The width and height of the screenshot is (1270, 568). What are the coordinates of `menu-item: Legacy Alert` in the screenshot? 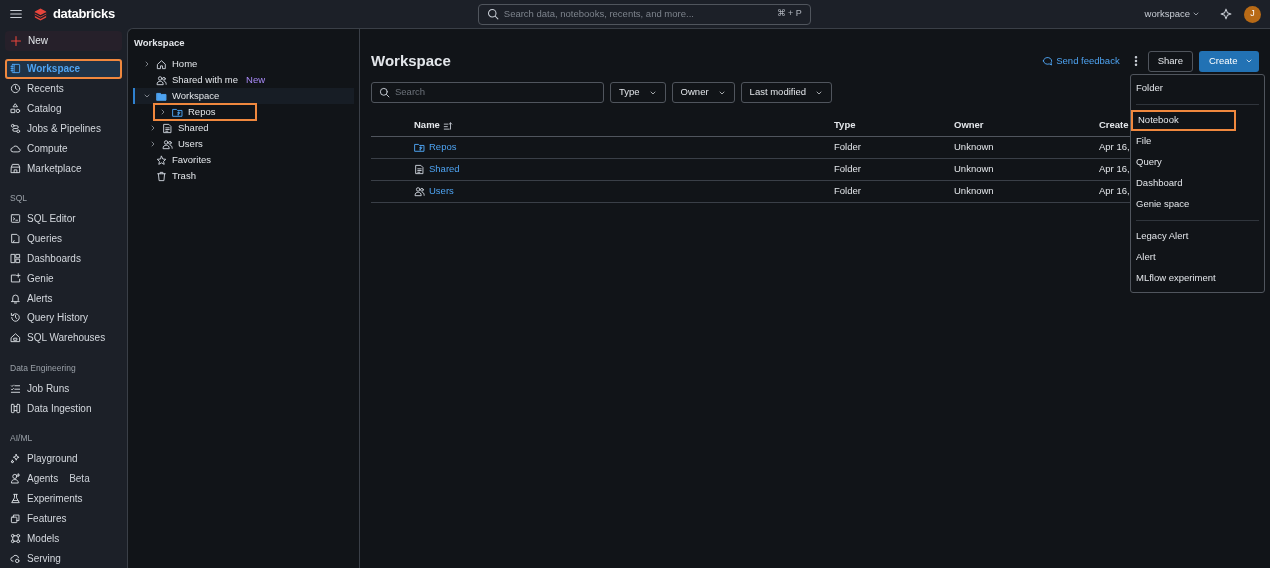 It's located at (1197, 236).